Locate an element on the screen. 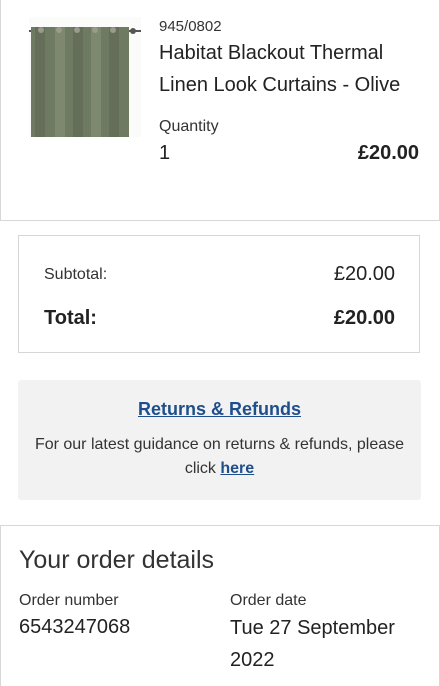  curtain-icon is located at coordinates (85, 77).